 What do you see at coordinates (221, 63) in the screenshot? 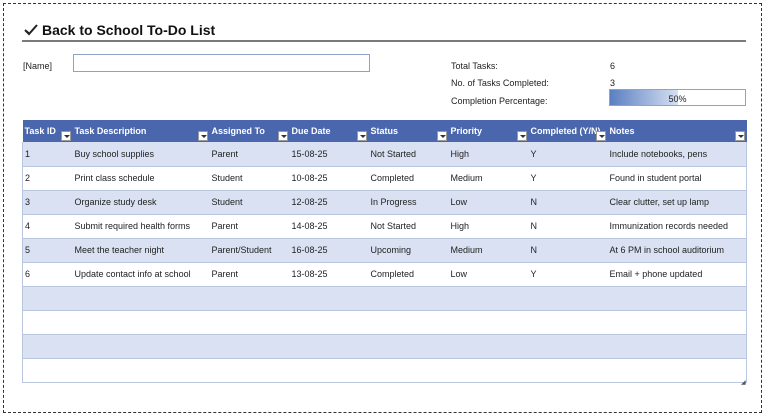
I see `name-input` at bounding box center [221, 63].